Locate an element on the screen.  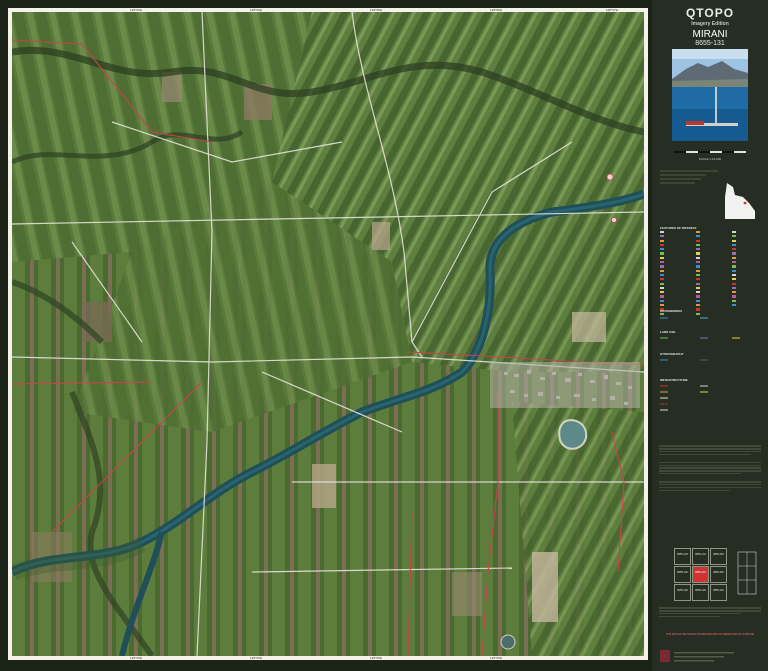
queensland-locator-map is located at coordinates (740, 201).